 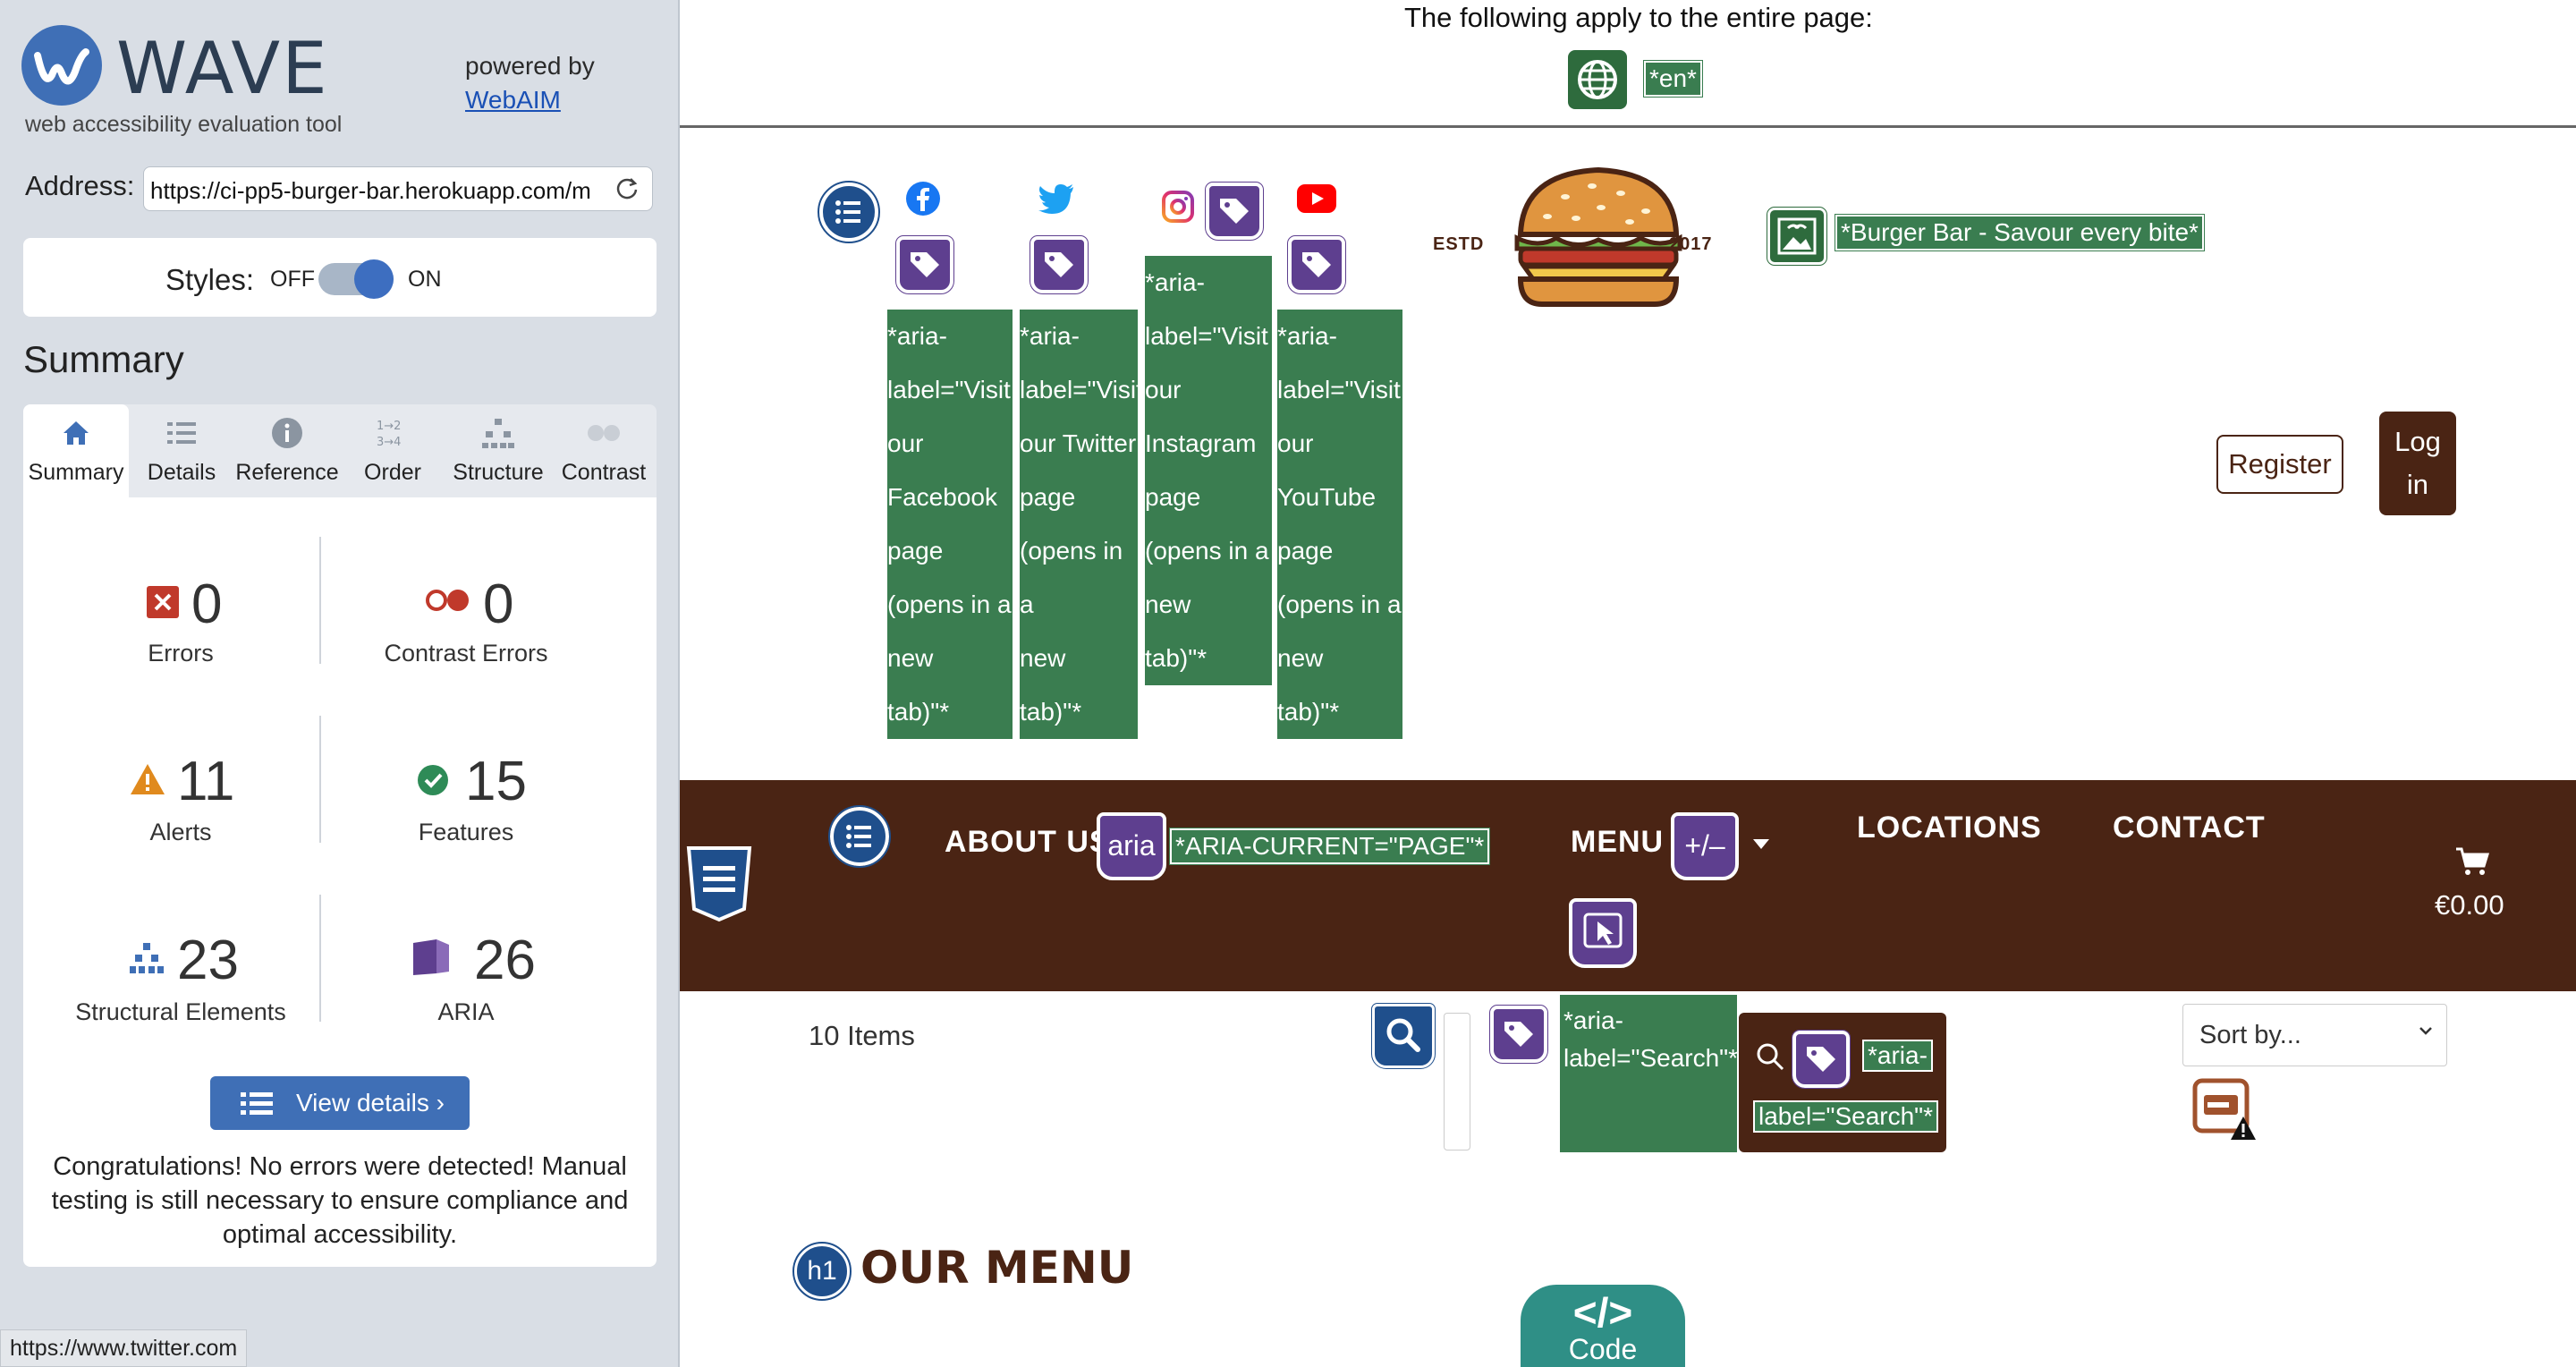 What do you see at coordinates (466, 832) in the screenshot?
I see `features-label: Features` at bounding box center [466, 832].